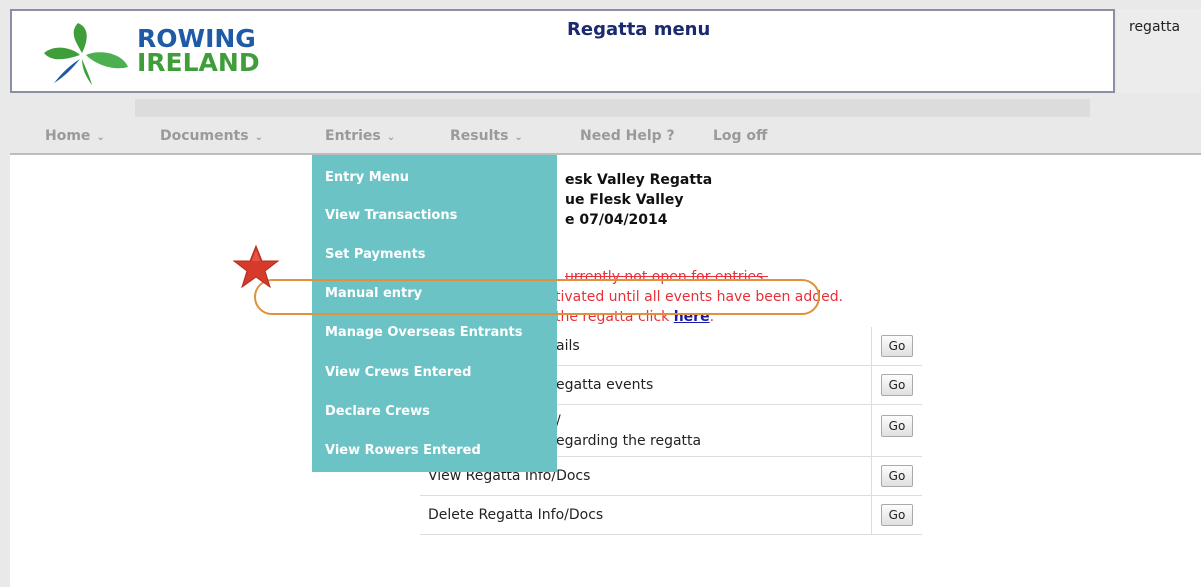 This screenshot has height=587, width=1201. I want to click on menu-item-view-transactions: View Transactions, so click(391, 215).